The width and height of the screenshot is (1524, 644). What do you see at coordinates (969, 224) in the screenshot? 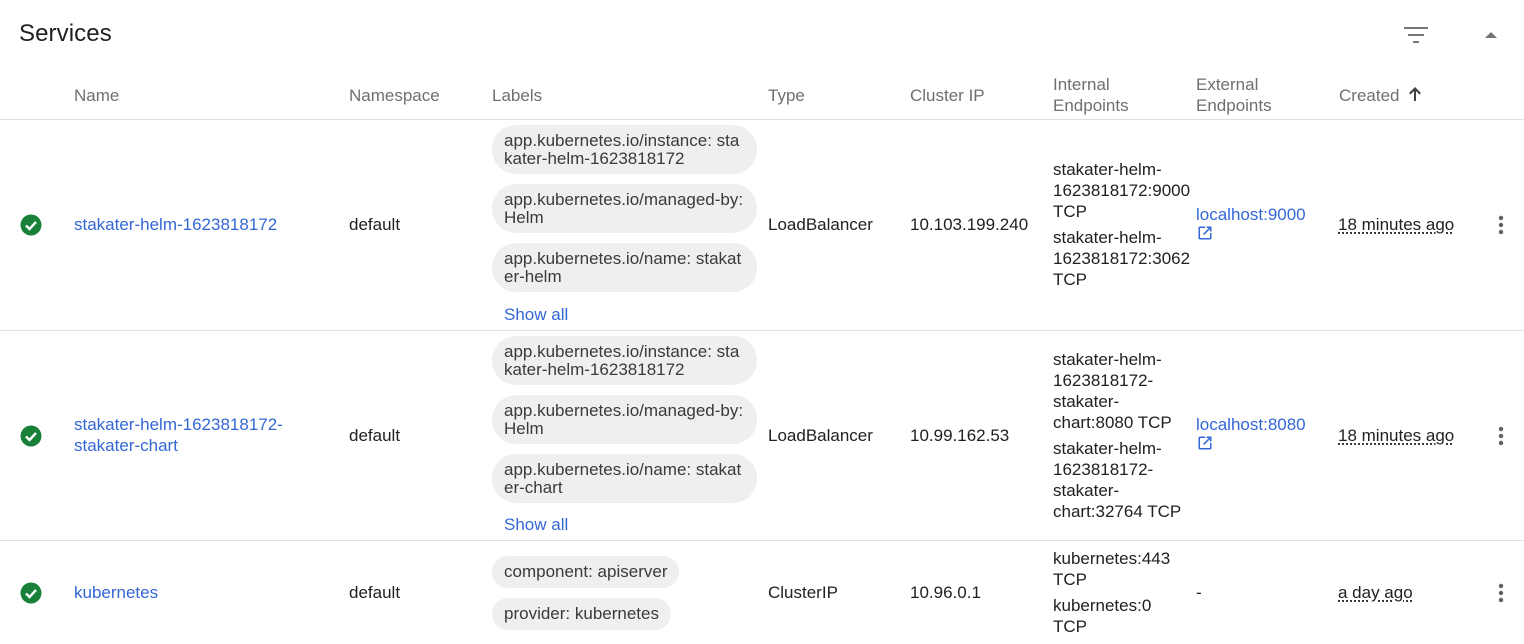
I see `cluster-ip-cell: 10.103.199.240` at bounding box center [969, 224].